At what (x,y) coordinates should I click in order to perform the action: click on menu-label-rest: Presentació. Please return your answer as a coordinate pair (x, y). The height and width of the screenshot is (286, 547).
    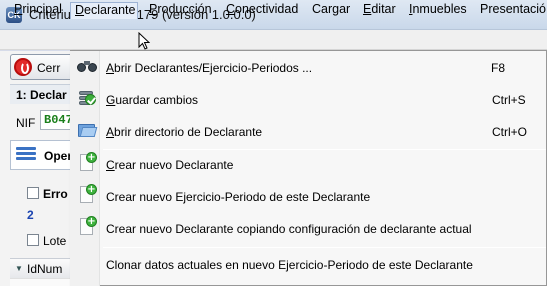
    Looking at the image, I should click on (513, 9).